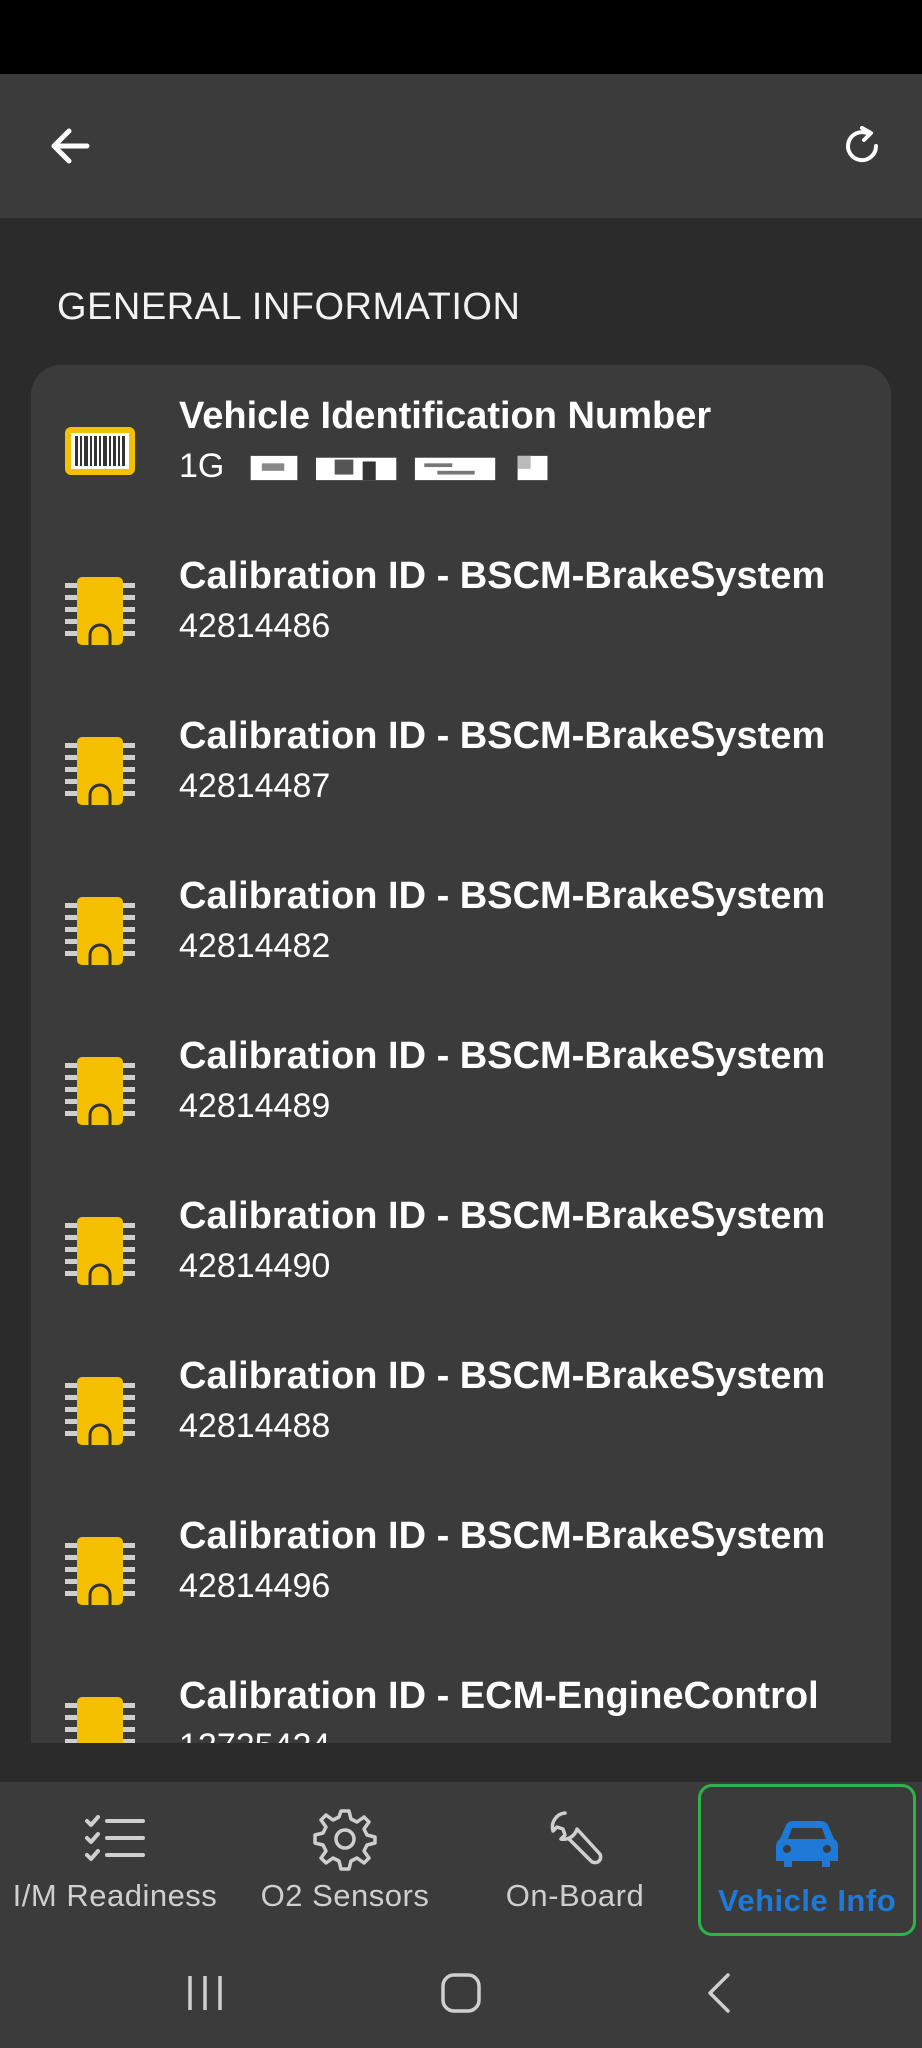 This screenshot has width=922, height=2048. I want to click on arrow-back-icon, so click(70, 146).